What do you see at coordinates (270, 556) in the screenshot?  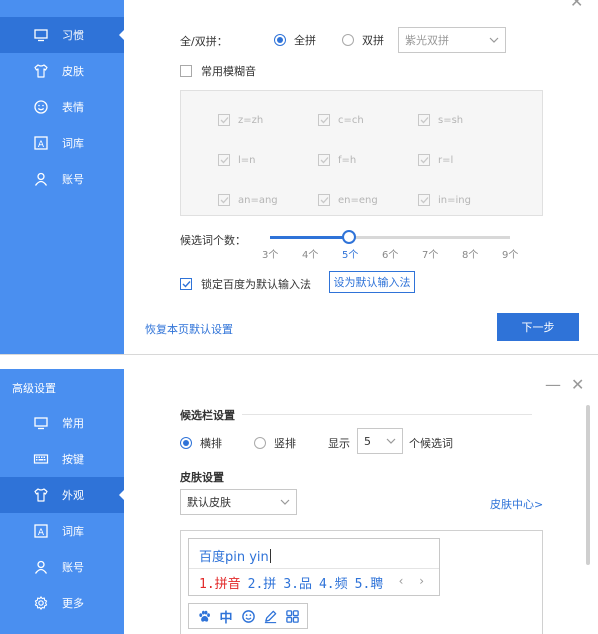 I see `text-caret` at bounding box center [270, 556].